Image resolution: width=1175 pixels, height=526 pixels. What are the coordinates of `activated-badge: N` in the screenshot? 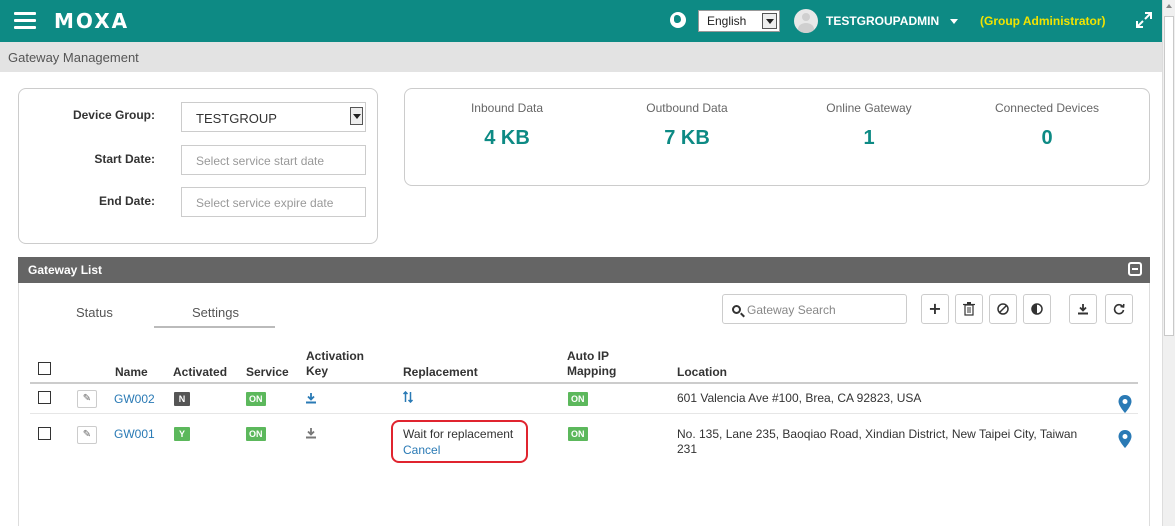 It's located at (182, 399).